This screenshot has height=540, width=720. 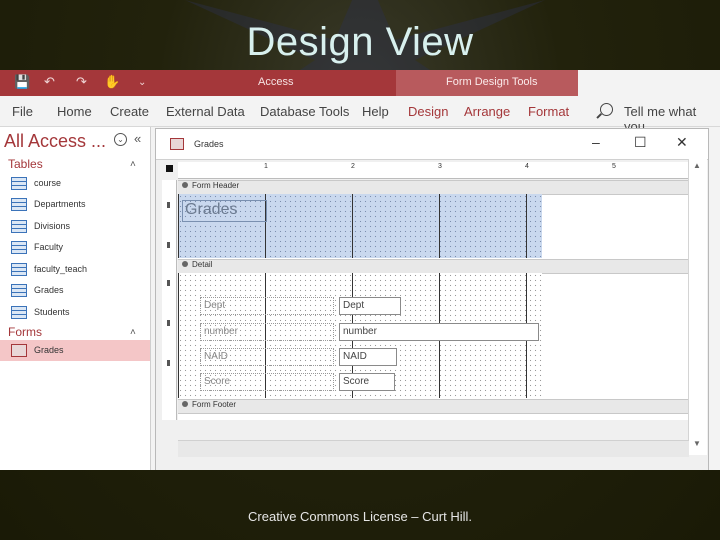 What do you see at coordinates (375, 111) in the screenshot?
I see `tab-help: Help` at bounding box center [375, 111].